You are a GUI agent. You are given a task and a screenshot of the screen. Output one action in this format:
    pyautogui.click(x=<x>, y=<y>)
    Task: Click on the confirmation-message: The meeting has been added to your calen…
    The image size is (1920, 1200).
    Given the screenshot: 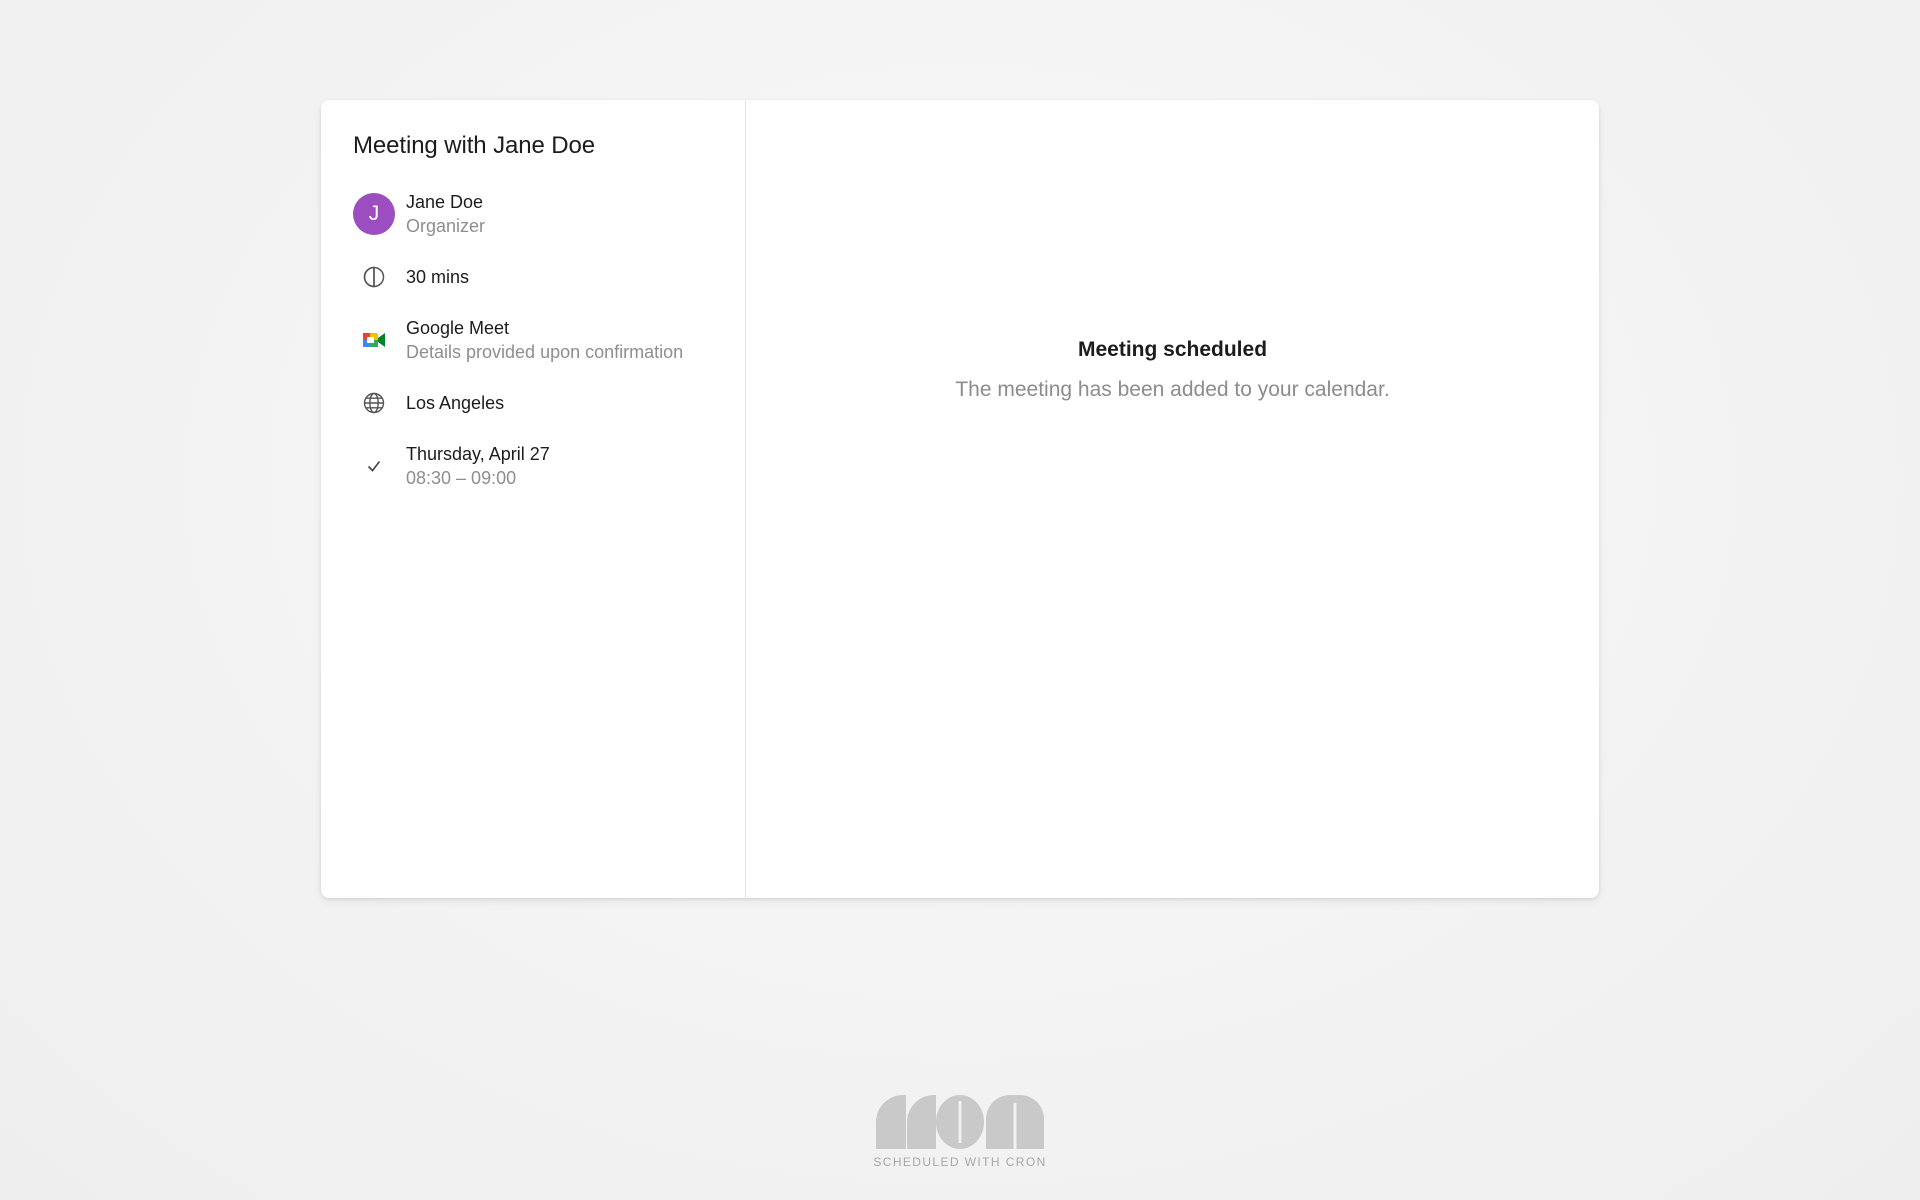 What is the action you would take?
    pyautogui.click(x=1172, y=389)
    